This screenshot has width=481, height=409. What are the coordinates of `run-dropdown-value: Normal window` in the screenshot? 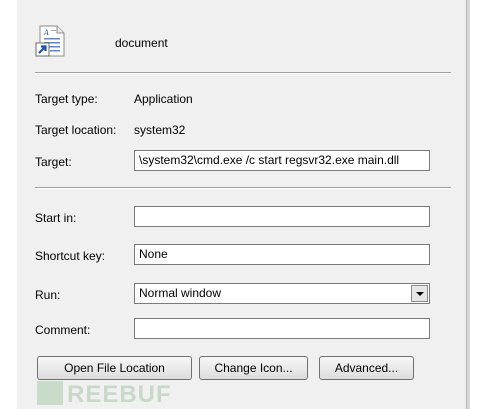 It's located at (180, 293).